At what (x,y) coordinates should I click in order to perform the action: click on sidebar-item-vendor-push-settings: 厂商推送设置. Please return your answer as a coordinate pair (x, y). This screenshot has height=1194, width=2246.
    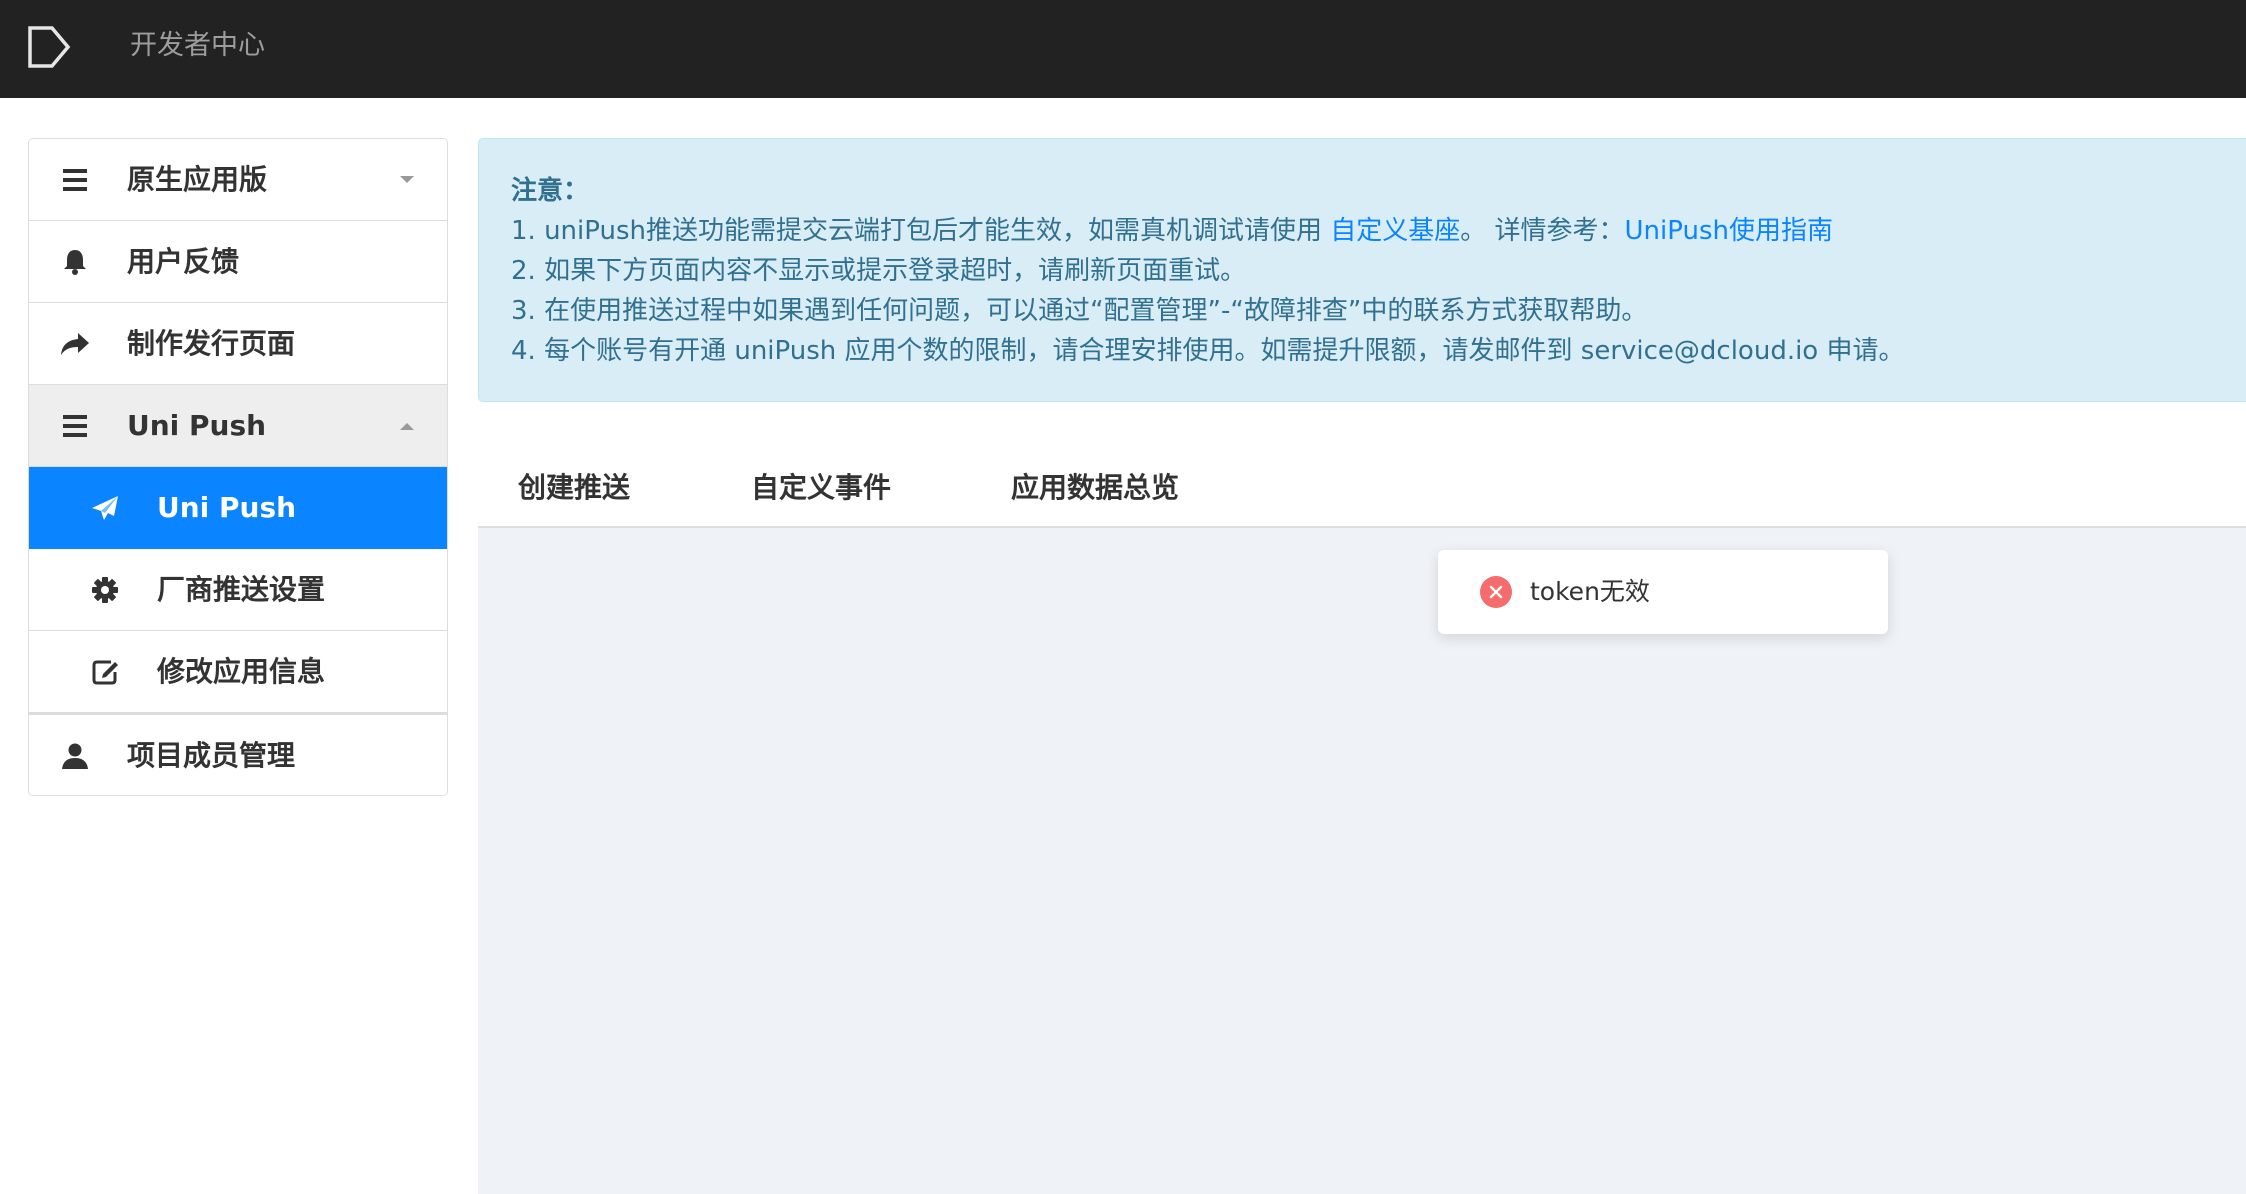
    Looking at the image, I should click on (238, 590).